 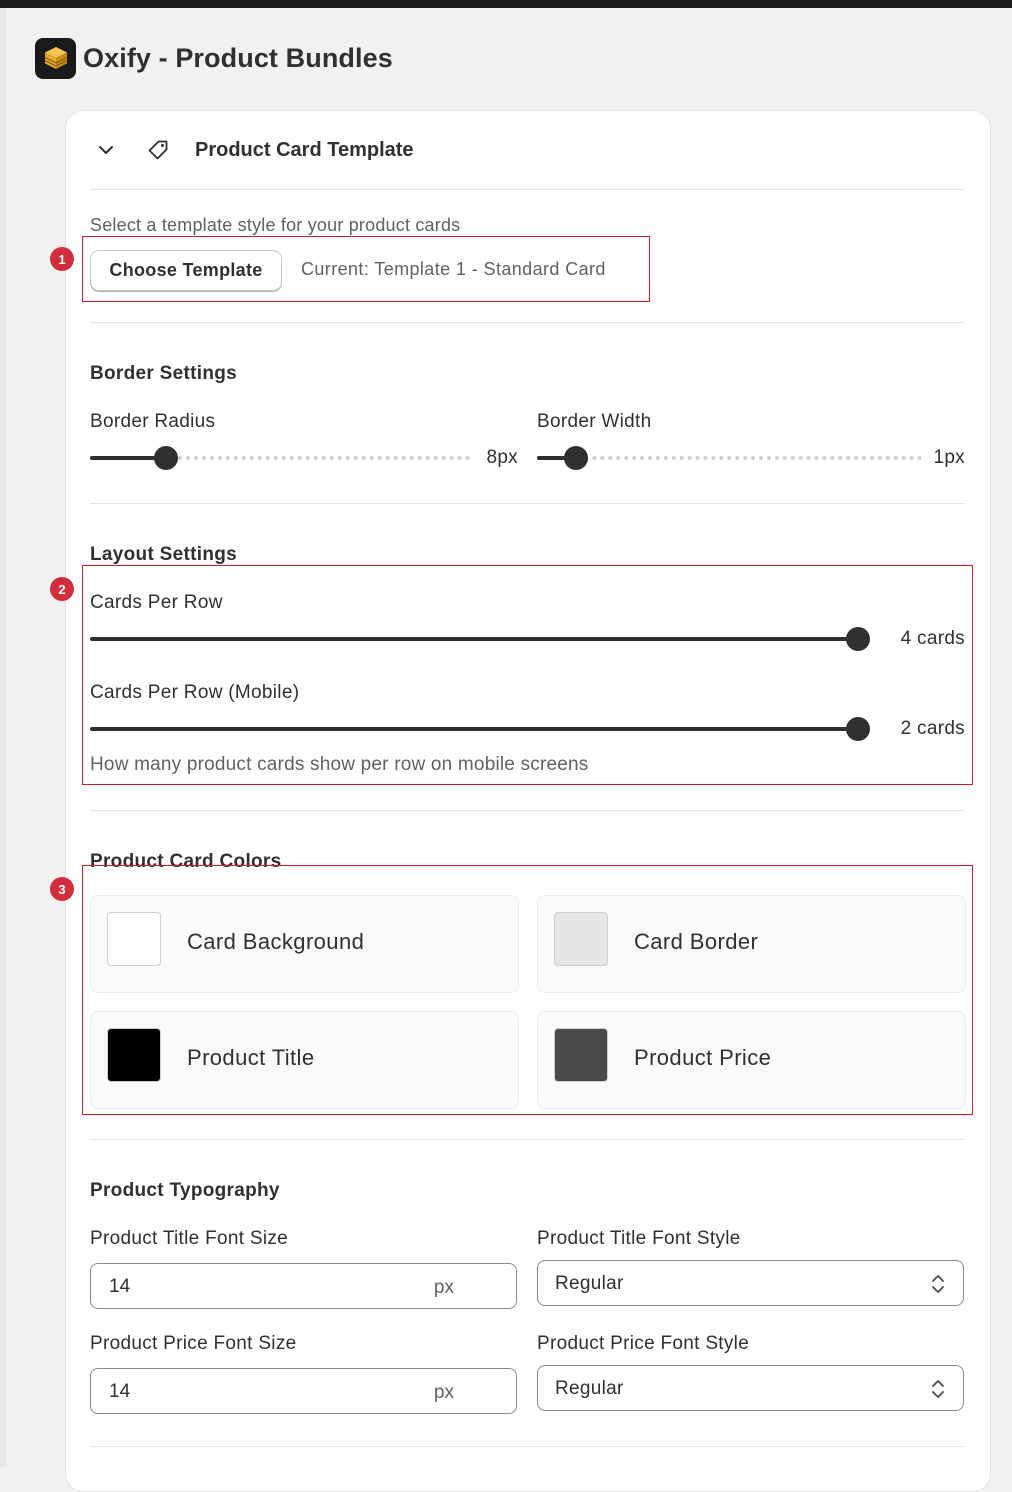 I want to click on price-font-style-select: Regular, so click(x=750, y=1388).